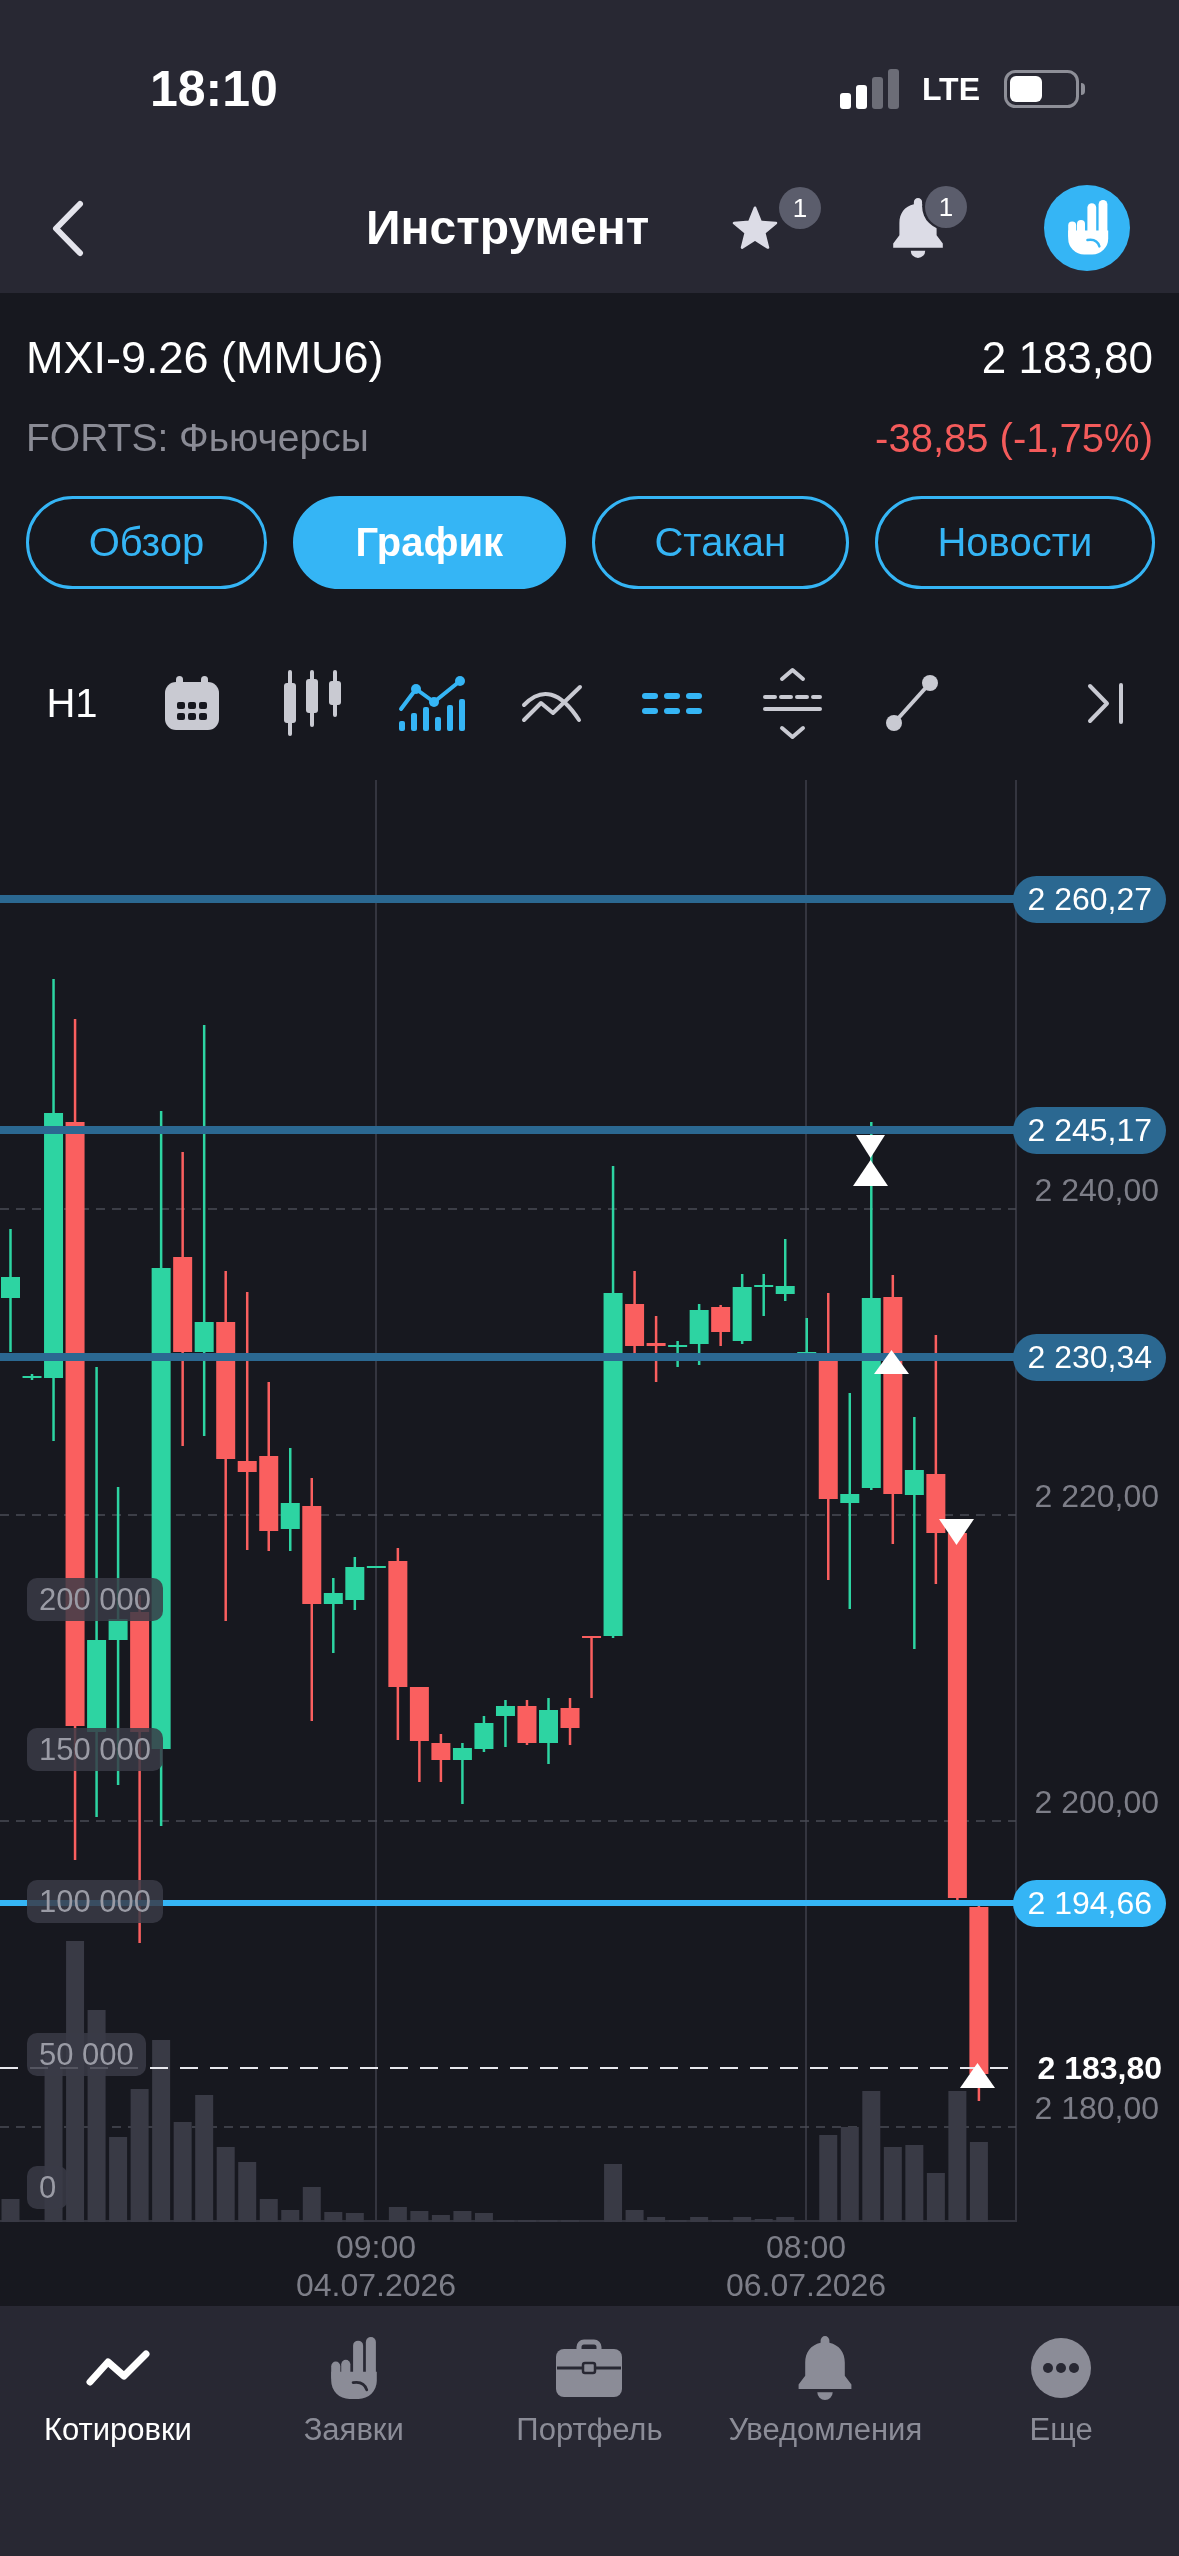 The image size is (1179, 2556). What do you see at coordinates (825, 2368) in the screenshot?
I see `bell-icon` at bounding box center [825, 2368].